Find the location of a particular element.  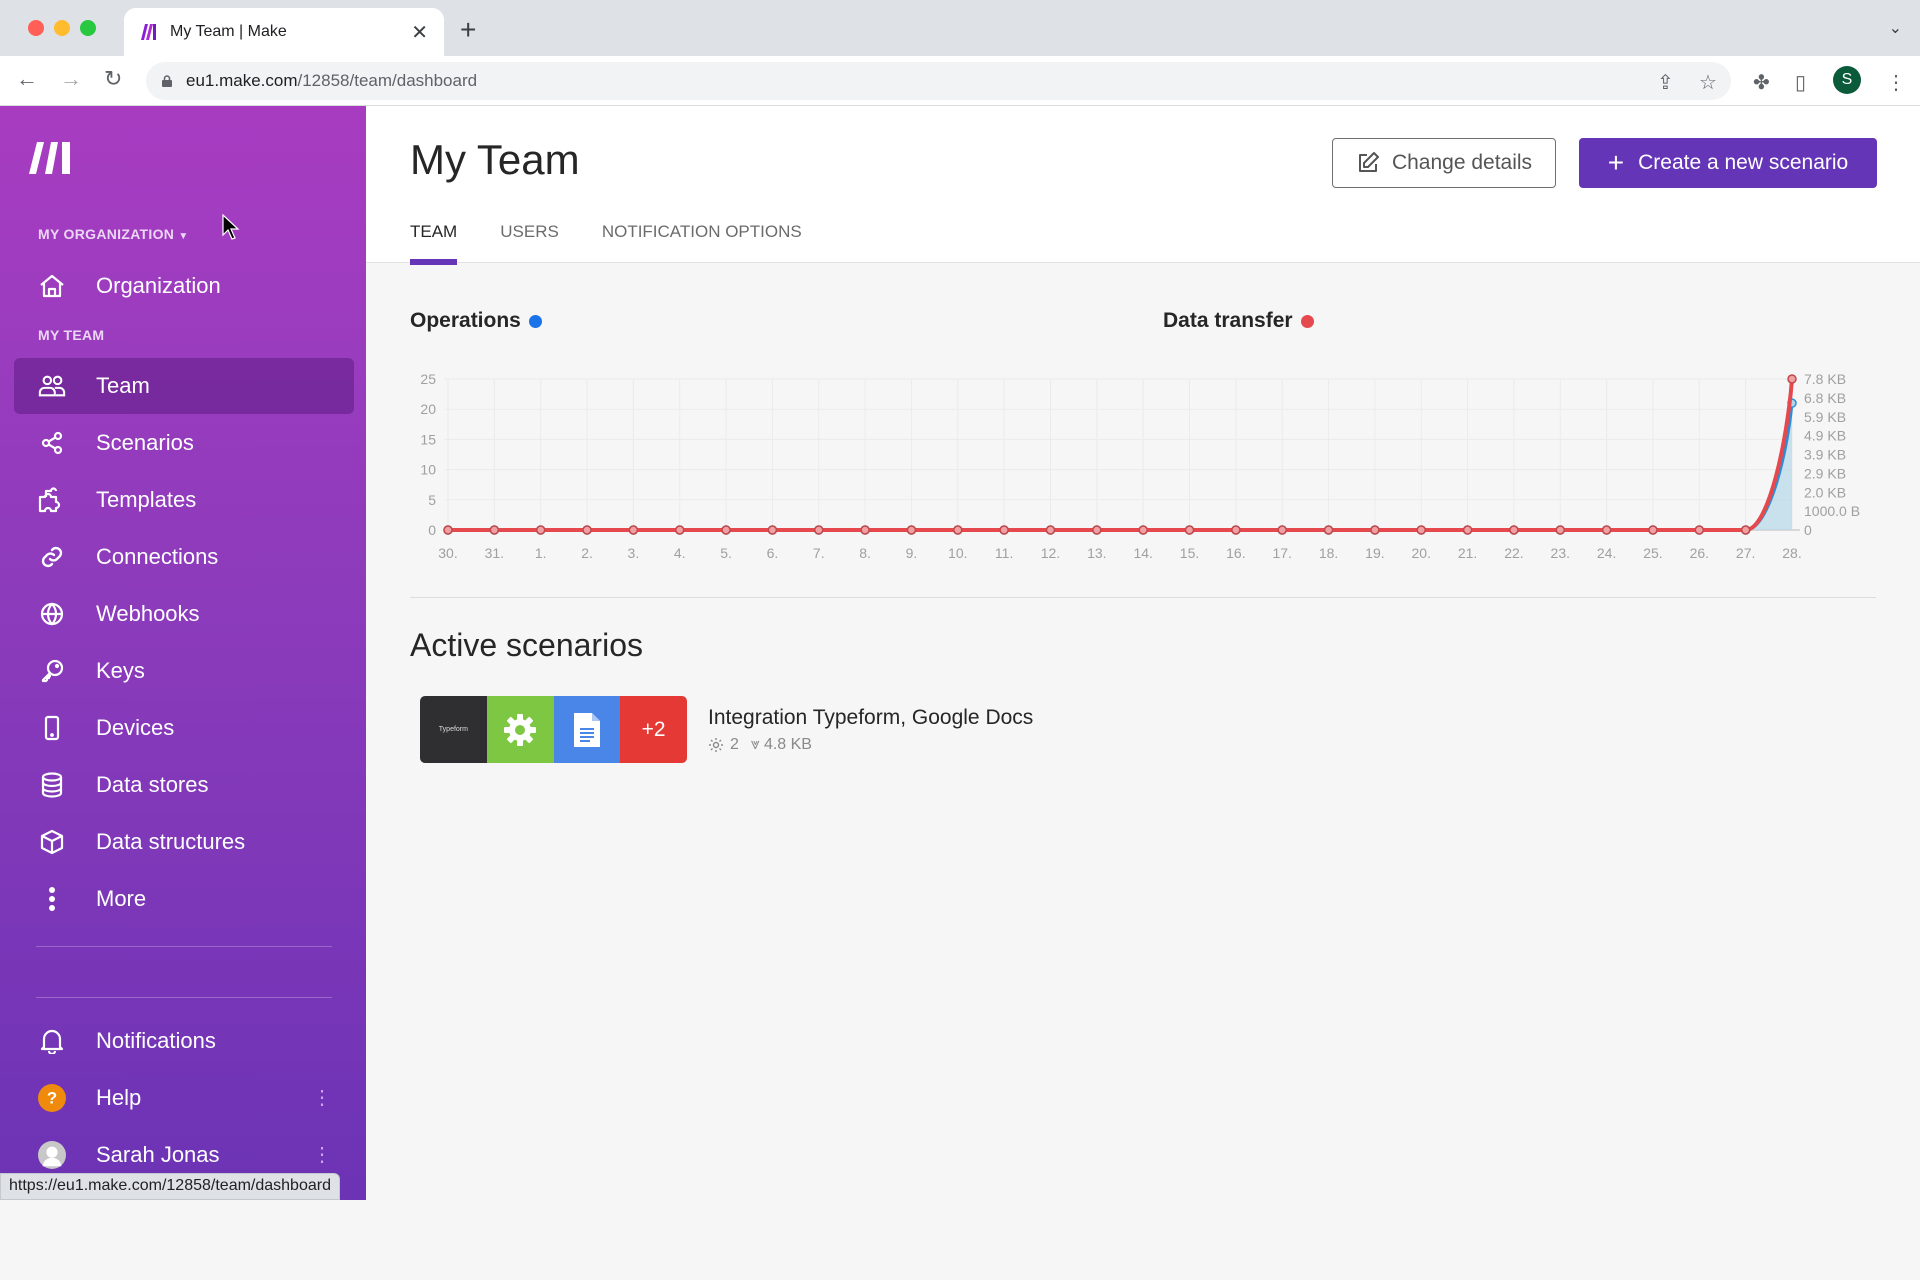

home-icon is located at coordinates (52, 286).